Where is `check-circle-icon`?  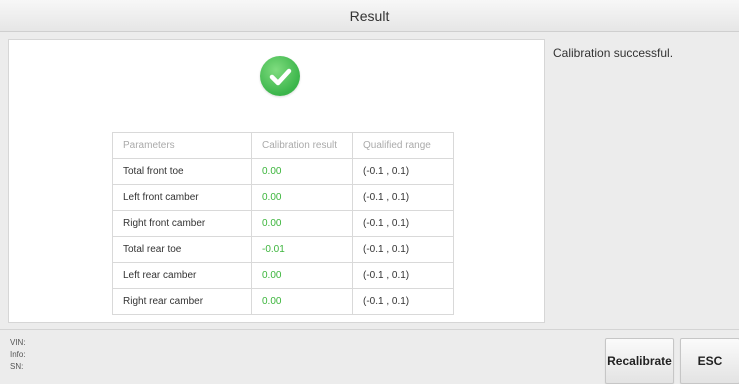
check-circle-icon is located at coordinates (280, 76).